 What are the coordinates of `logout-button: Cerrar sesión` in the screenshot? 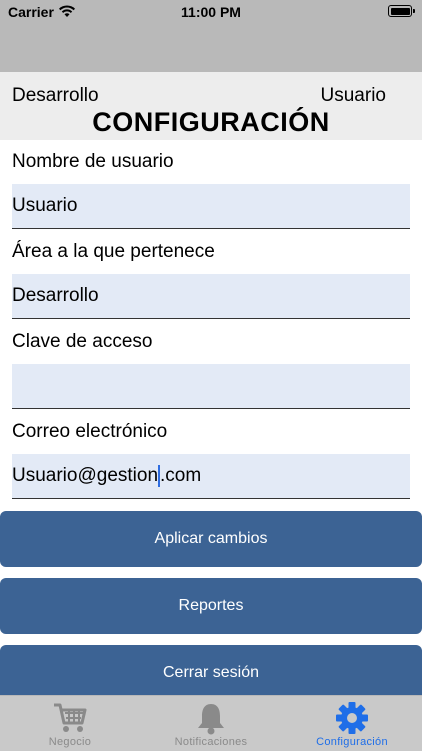 It's located at (211, 673).